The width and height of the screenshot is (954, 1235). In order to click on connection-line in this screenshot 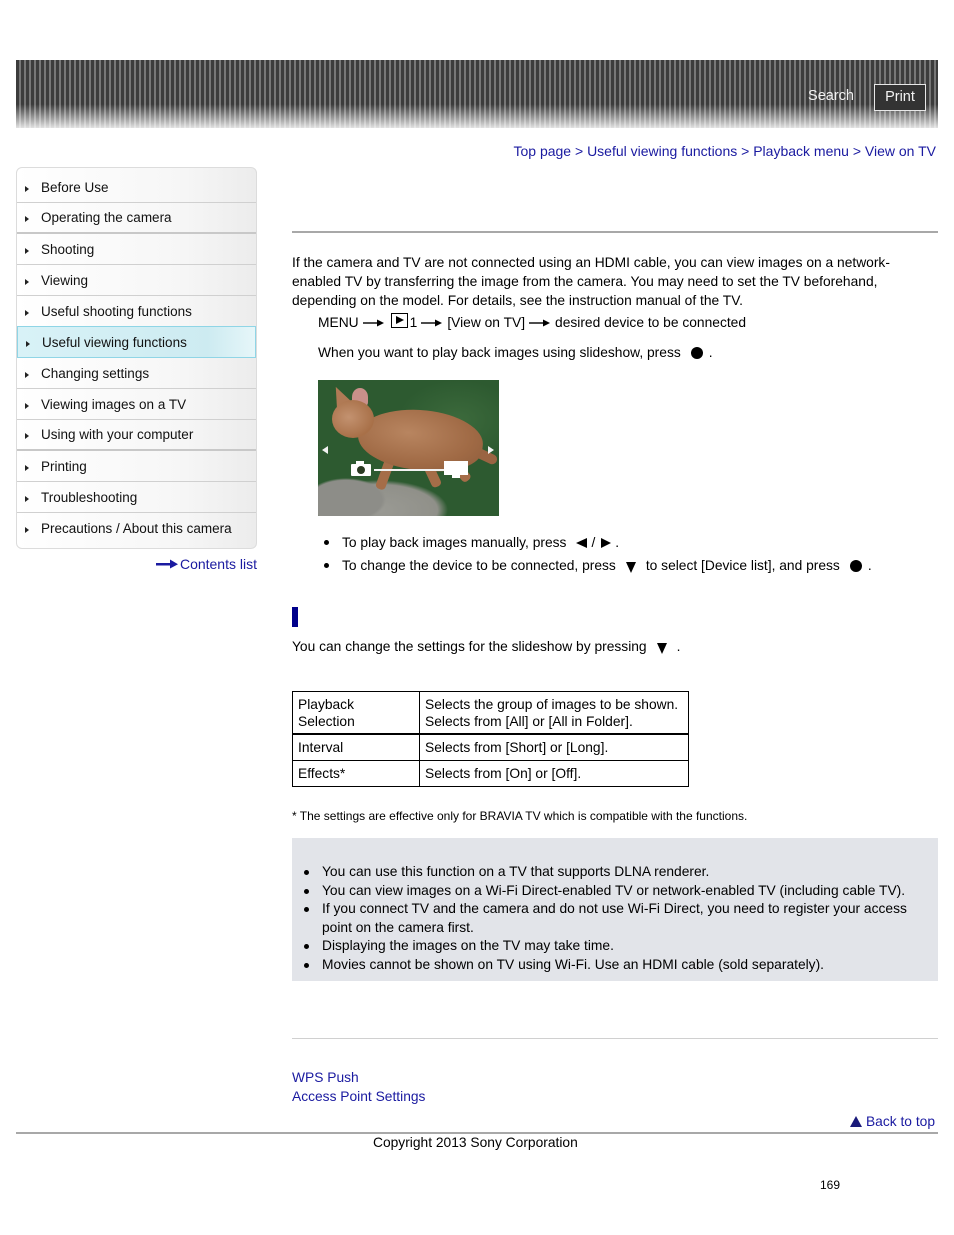, I will do `click(409, 470)`.